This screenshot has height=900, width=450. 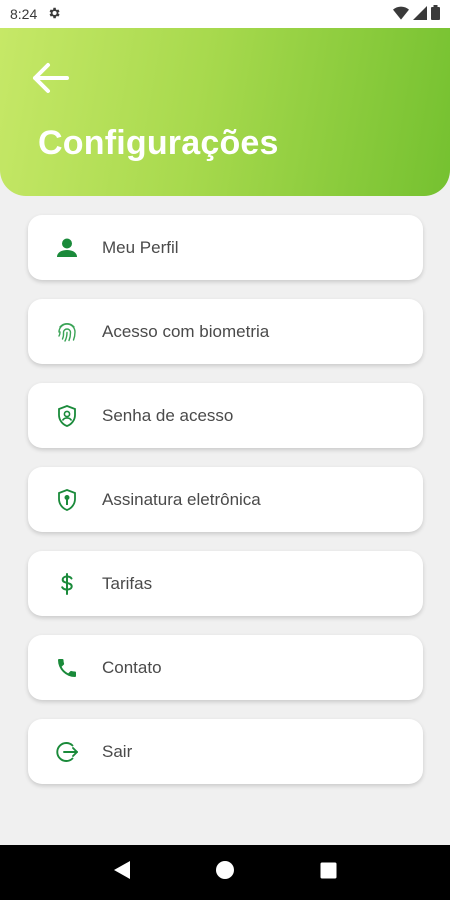 I want to click on menu-item-label: Sair, so click(x=117, y=751).